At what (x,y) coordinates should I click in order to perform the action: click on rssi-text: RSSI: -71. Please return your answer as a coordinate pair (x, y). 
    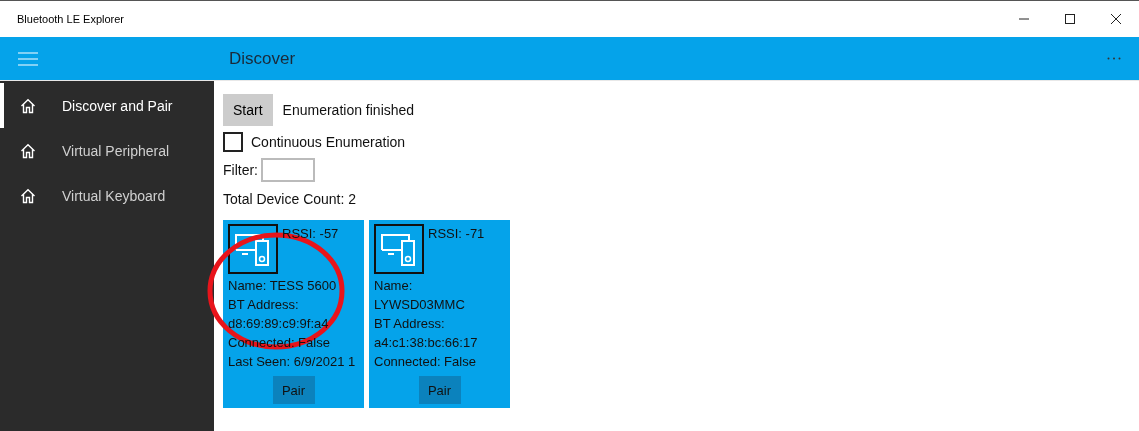
    Looking at the image, I should click on (456, 234).